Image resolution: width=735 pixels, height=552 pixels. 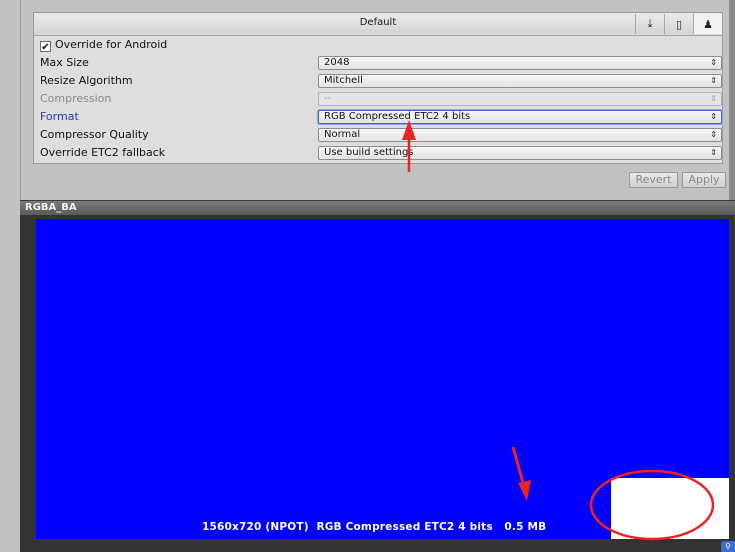 I want to click on compression-value: --, so click(x=328, y=98).